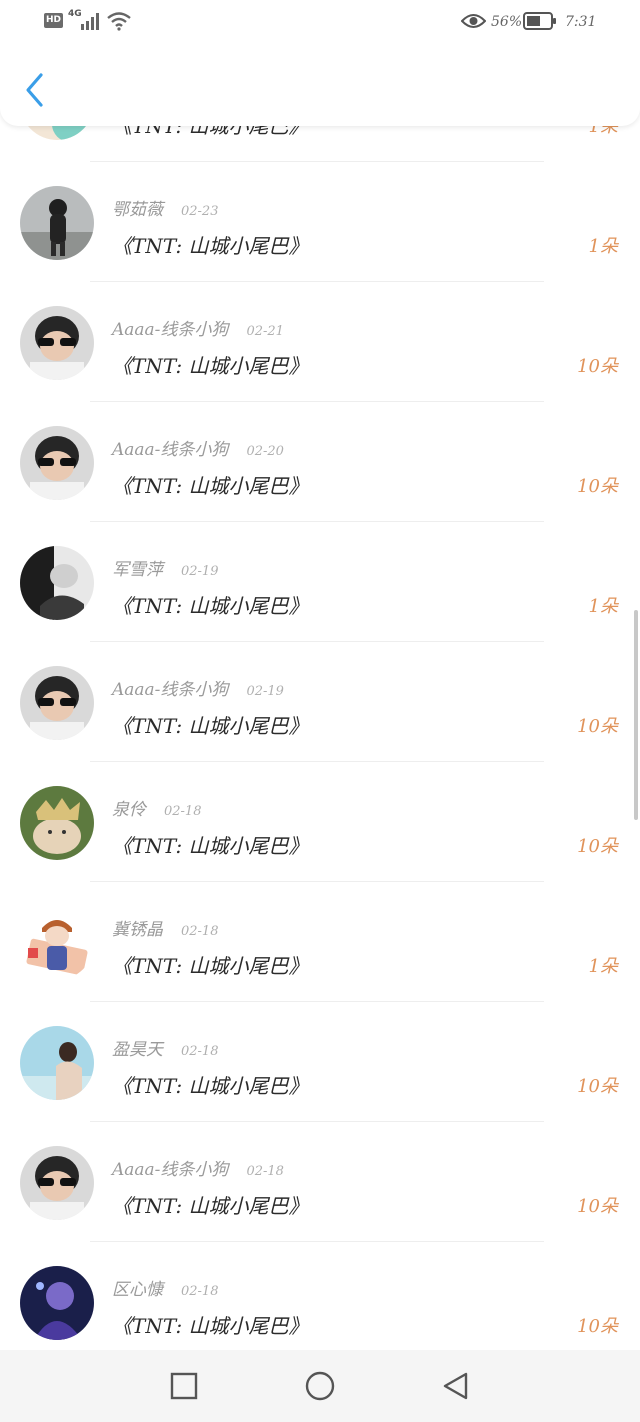 Image resolution: width=640 pixels, height=1422 pixels. I want to click on recent-apps-button, so click(184, 1386).